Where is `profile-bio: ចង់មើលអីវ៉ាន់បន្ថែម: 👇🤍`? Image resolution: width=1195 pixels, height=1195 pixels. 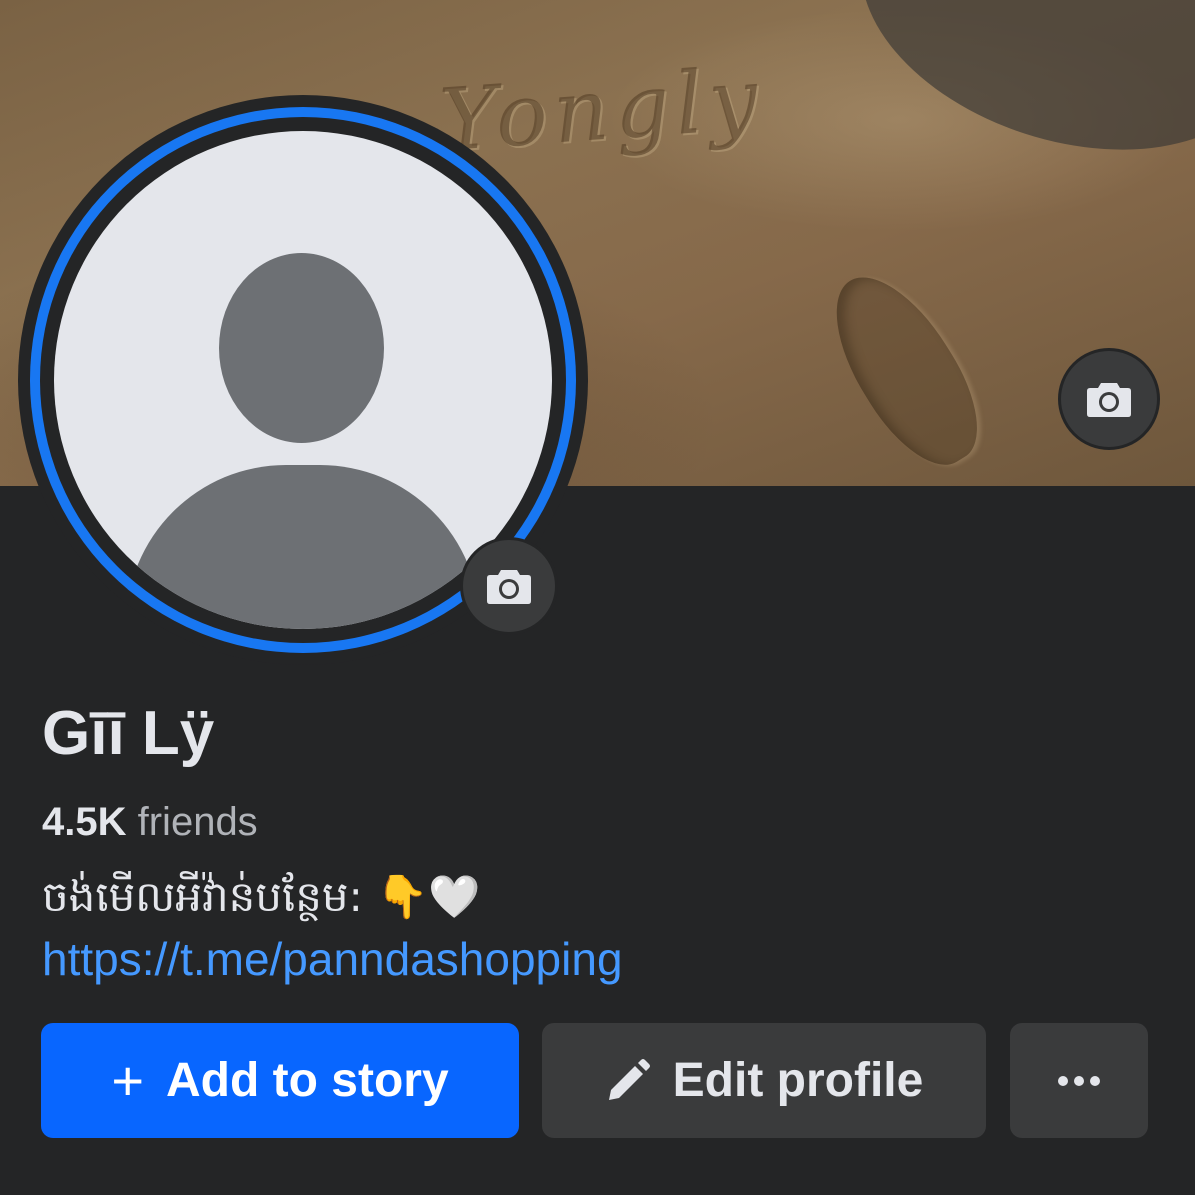 profile-bio: ចង់មើលអីវ៉ាន់បន្ថែម: 👇🤍 is located at coordinates (261, 896).